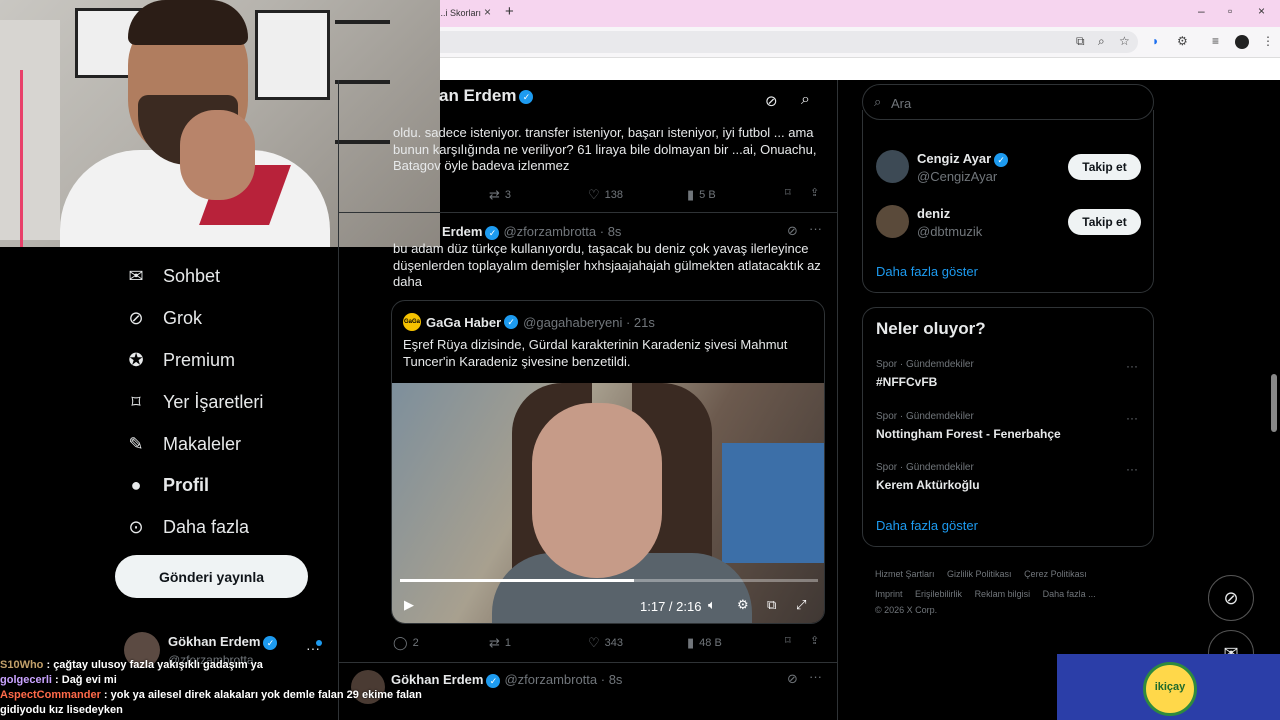  Describe the element at coordinates (1011, 374) in the screenshot. I see `trend-item: Spor · Gündemdekiler #NFFCvFB ···` at that location.